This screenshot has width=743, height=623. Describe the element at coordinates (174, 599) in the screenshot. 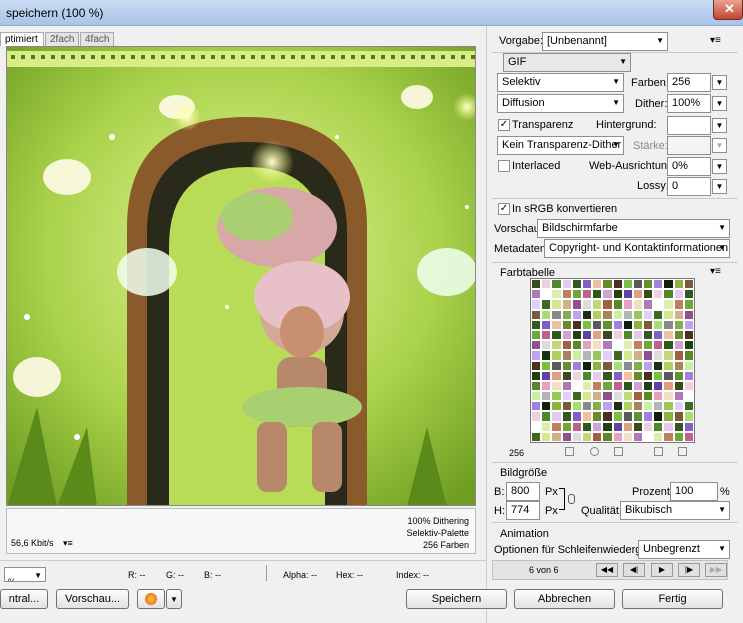

I see `browser-dropdown-button: ▼` at that location.